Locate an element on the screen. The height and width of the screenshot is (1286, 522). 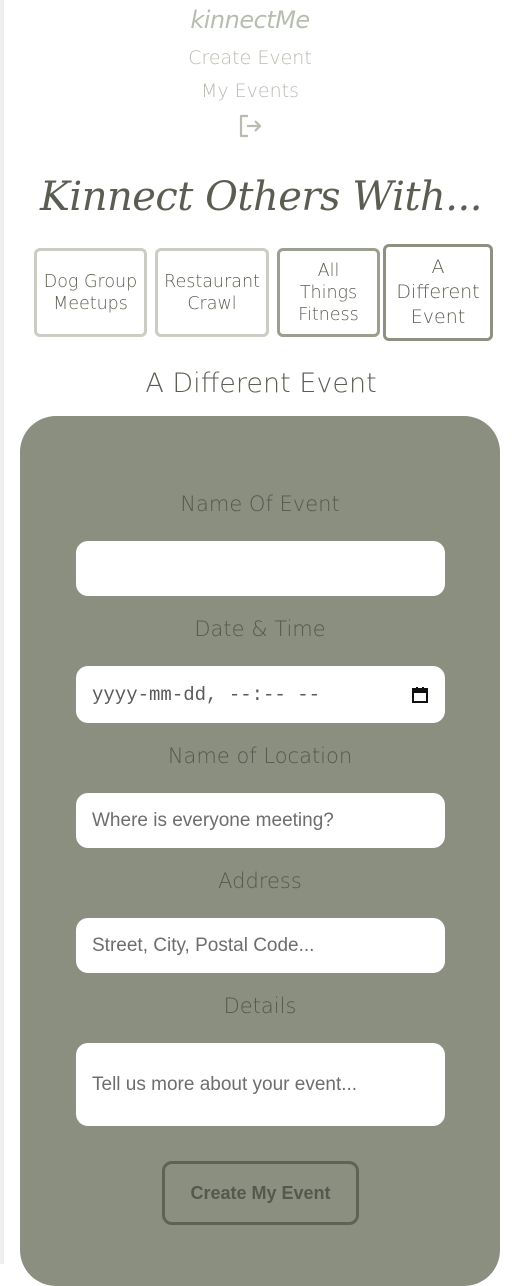
calendar-icon is located at coordinates (420, 695).